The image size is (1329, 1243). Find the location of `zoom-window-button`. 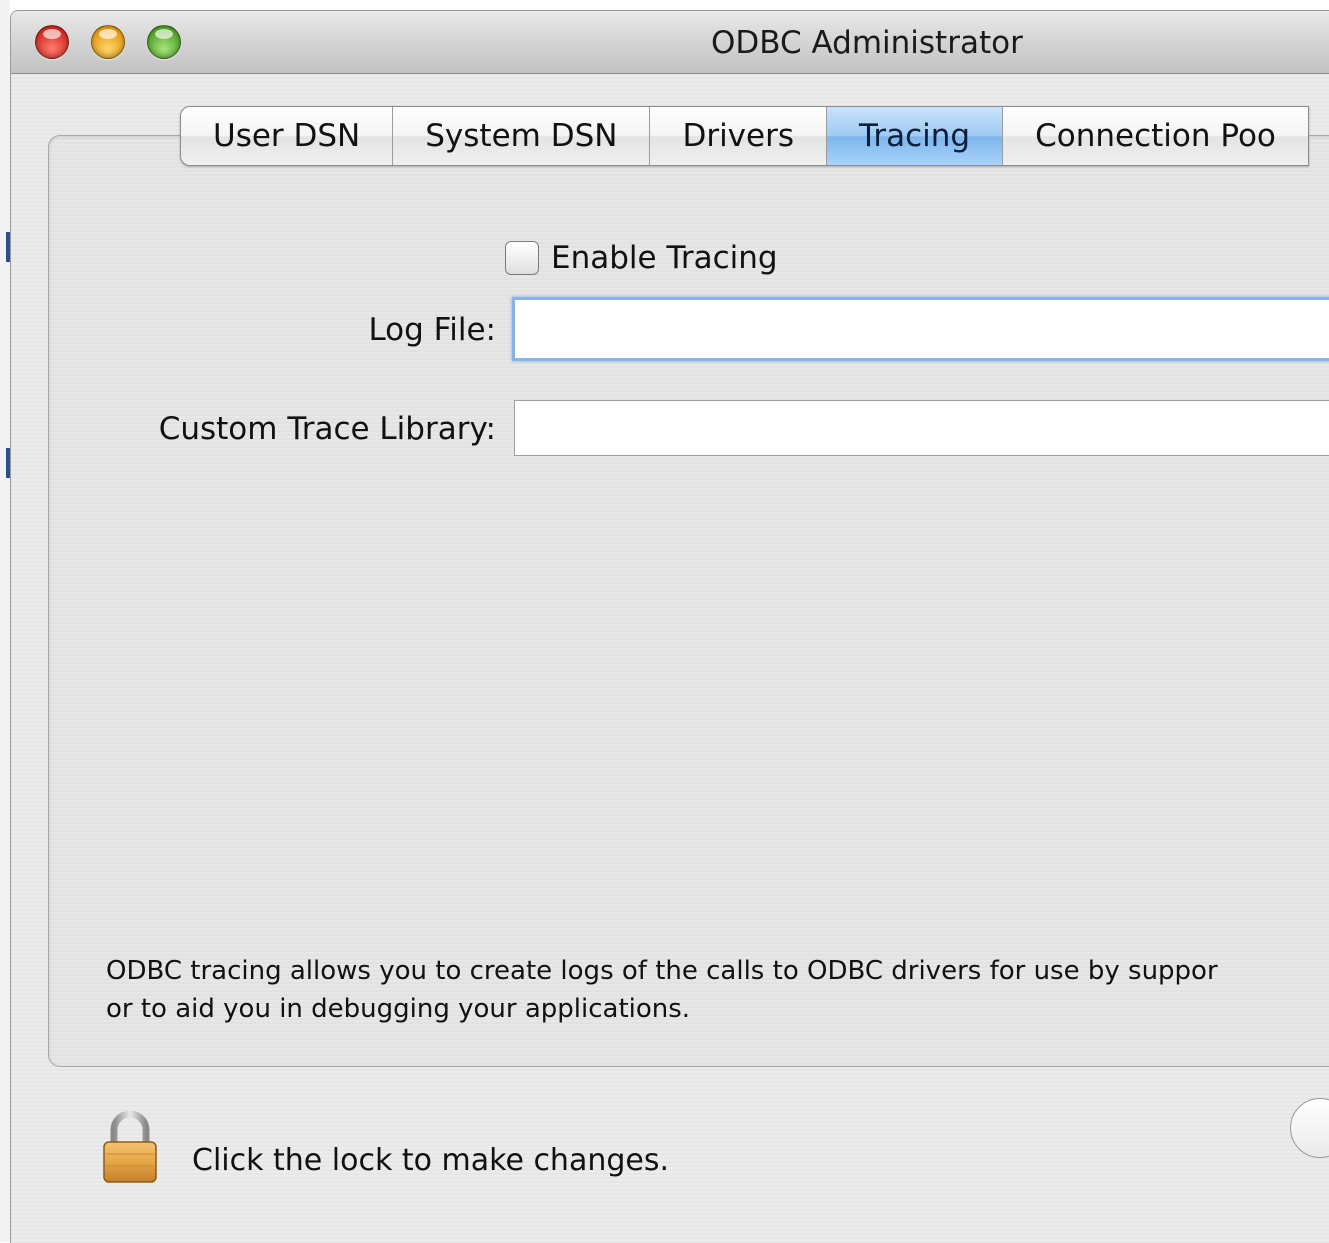

zoom-window-button is located at coordinates (164, 42).